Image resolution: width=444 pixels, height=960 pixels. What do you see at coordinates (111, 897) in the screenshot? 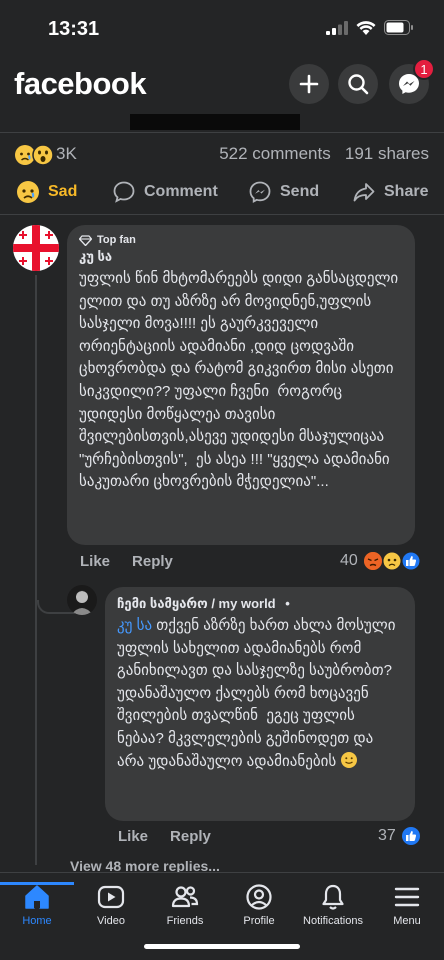
I see `video-icon` at bounding box center [111, 897].